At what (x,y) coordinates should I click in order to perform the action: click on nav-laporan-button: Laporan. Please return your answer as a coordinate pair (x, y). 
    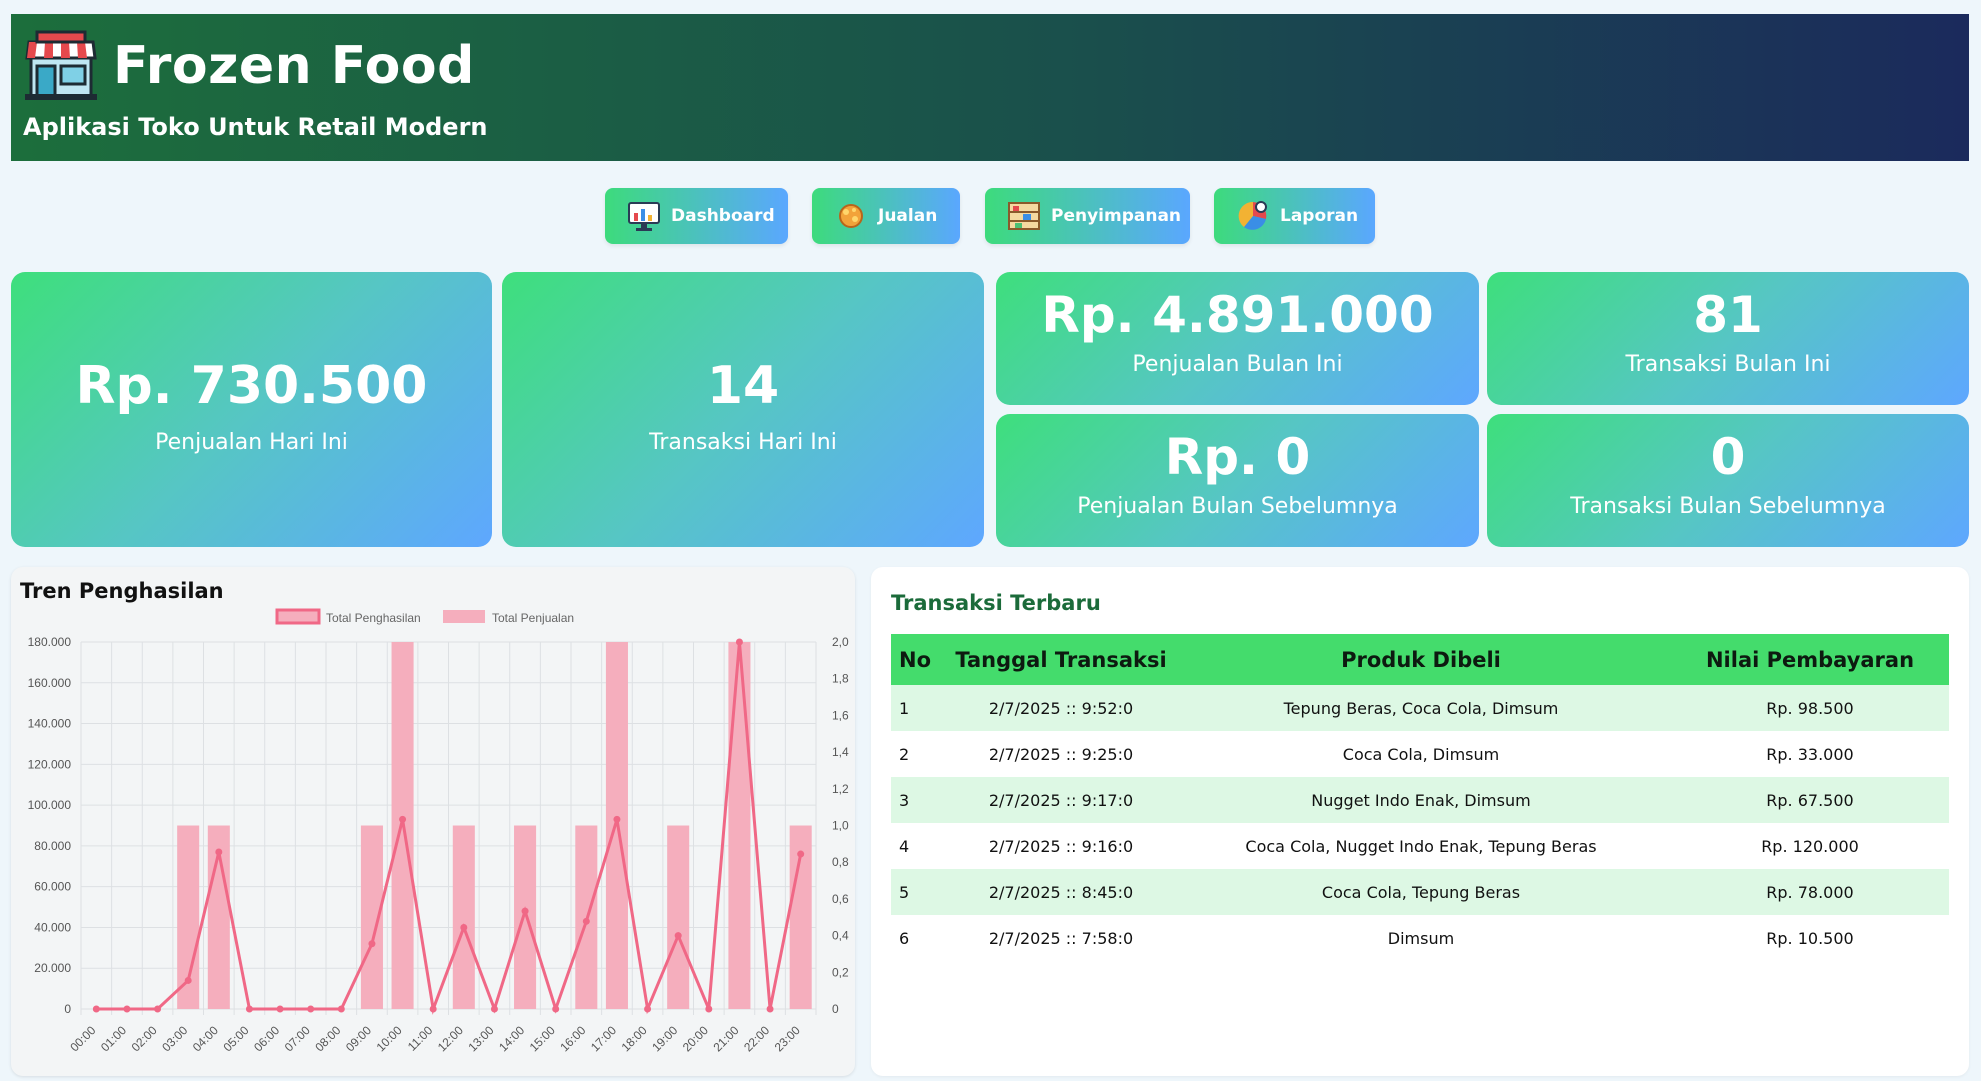
    Looking at the image, I should click on (1294, 216).